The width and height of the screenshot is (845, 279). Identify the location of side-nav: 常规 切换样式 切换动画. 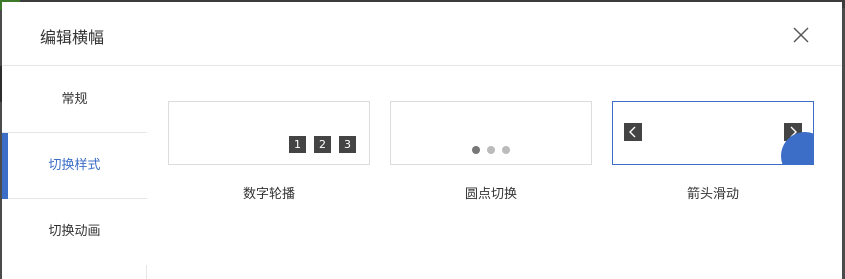
(74, 173).